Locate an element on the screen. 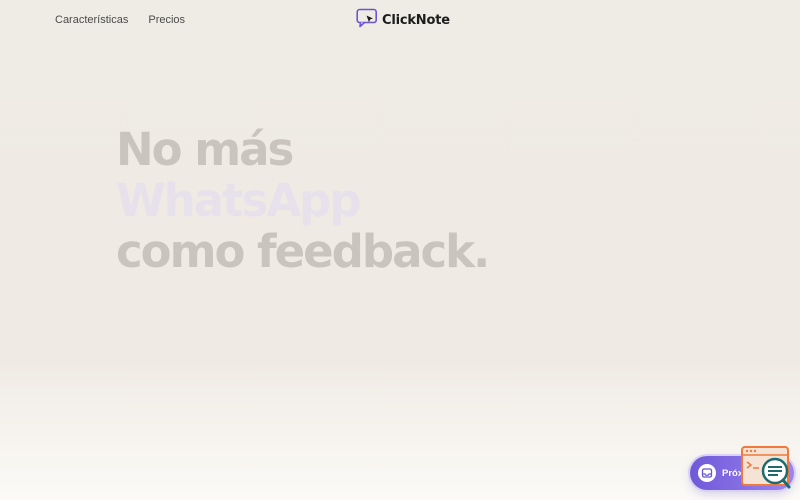 The height and width of the screenshot is (500, 800). hero-headline: No más WhatsApp como feedback. is located at coordinates (303, 200).